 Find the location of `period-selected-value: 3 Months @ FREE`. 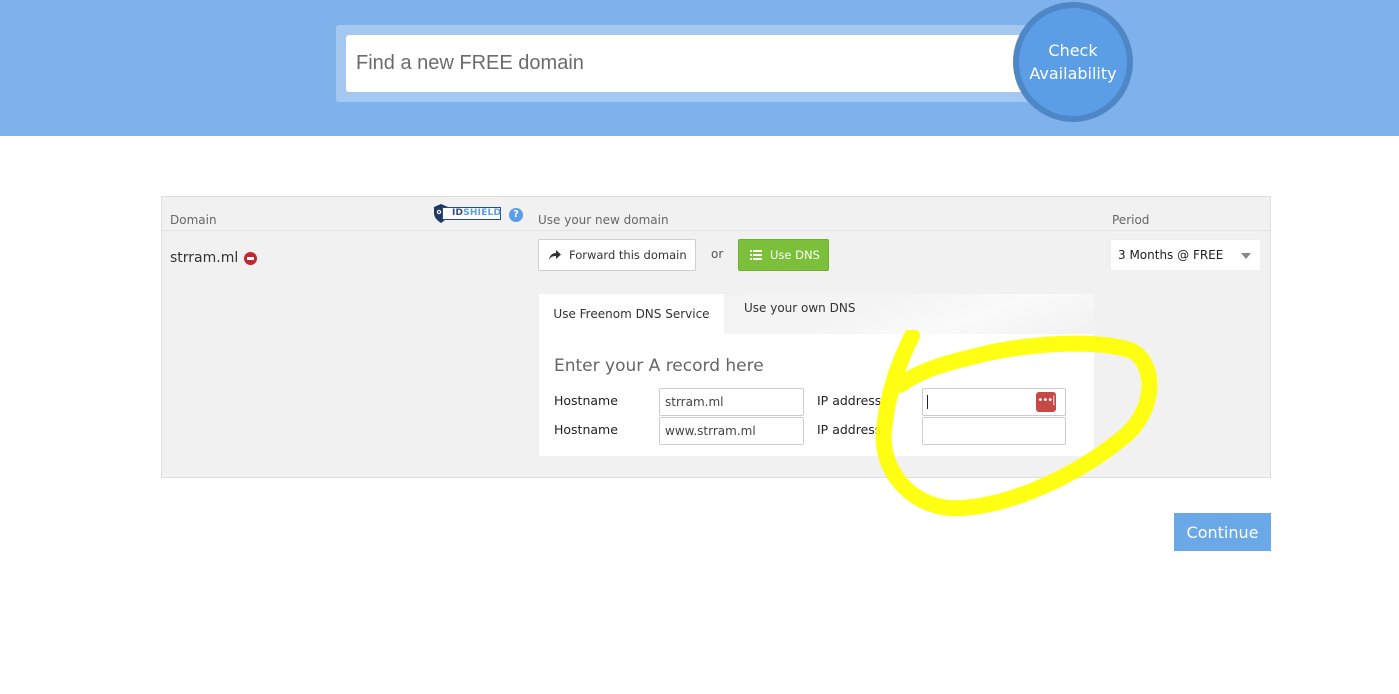

period-selected-value: 3 Months @ FREE is located at coordinates (1171, 255).